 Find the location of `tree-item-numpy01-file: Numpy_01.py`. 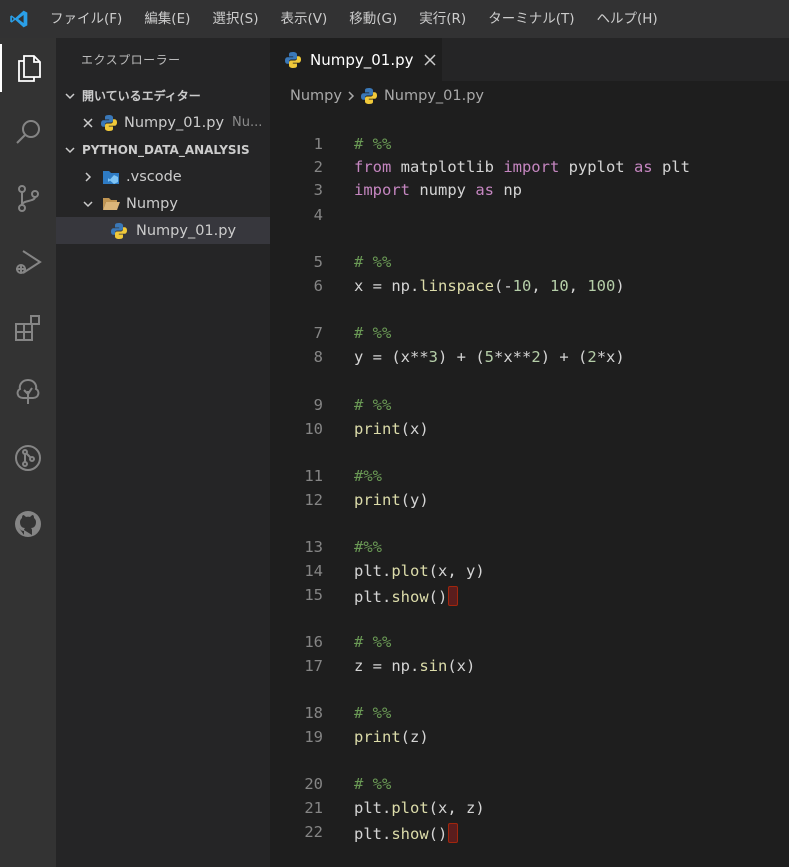

tree-item-numpy01-file: Numpy_01.py is located at coordinates (163, 230).